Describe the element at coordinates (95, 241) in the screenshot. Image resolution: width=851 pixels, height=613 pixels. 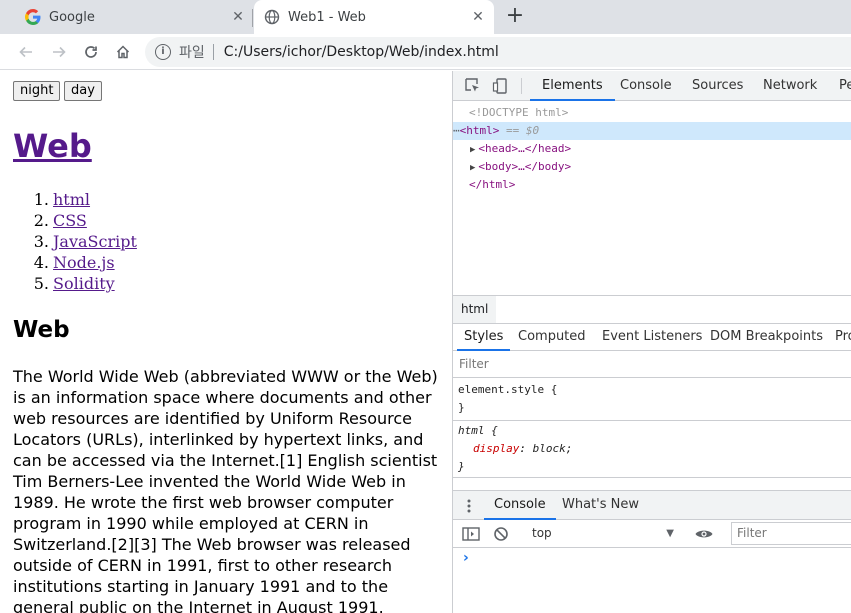
I see `link-javascript: JavaScript` at that location.